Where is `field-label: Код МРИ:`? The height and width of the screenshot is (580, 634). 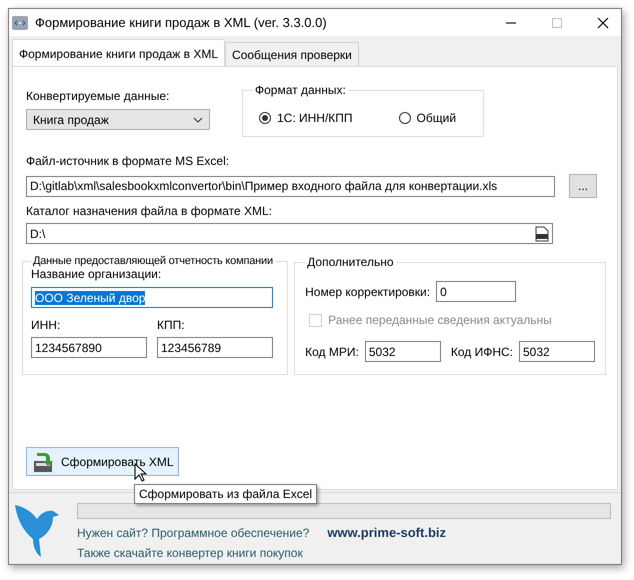 field-label: Код МРИ: is located at coordinates (332, 351).